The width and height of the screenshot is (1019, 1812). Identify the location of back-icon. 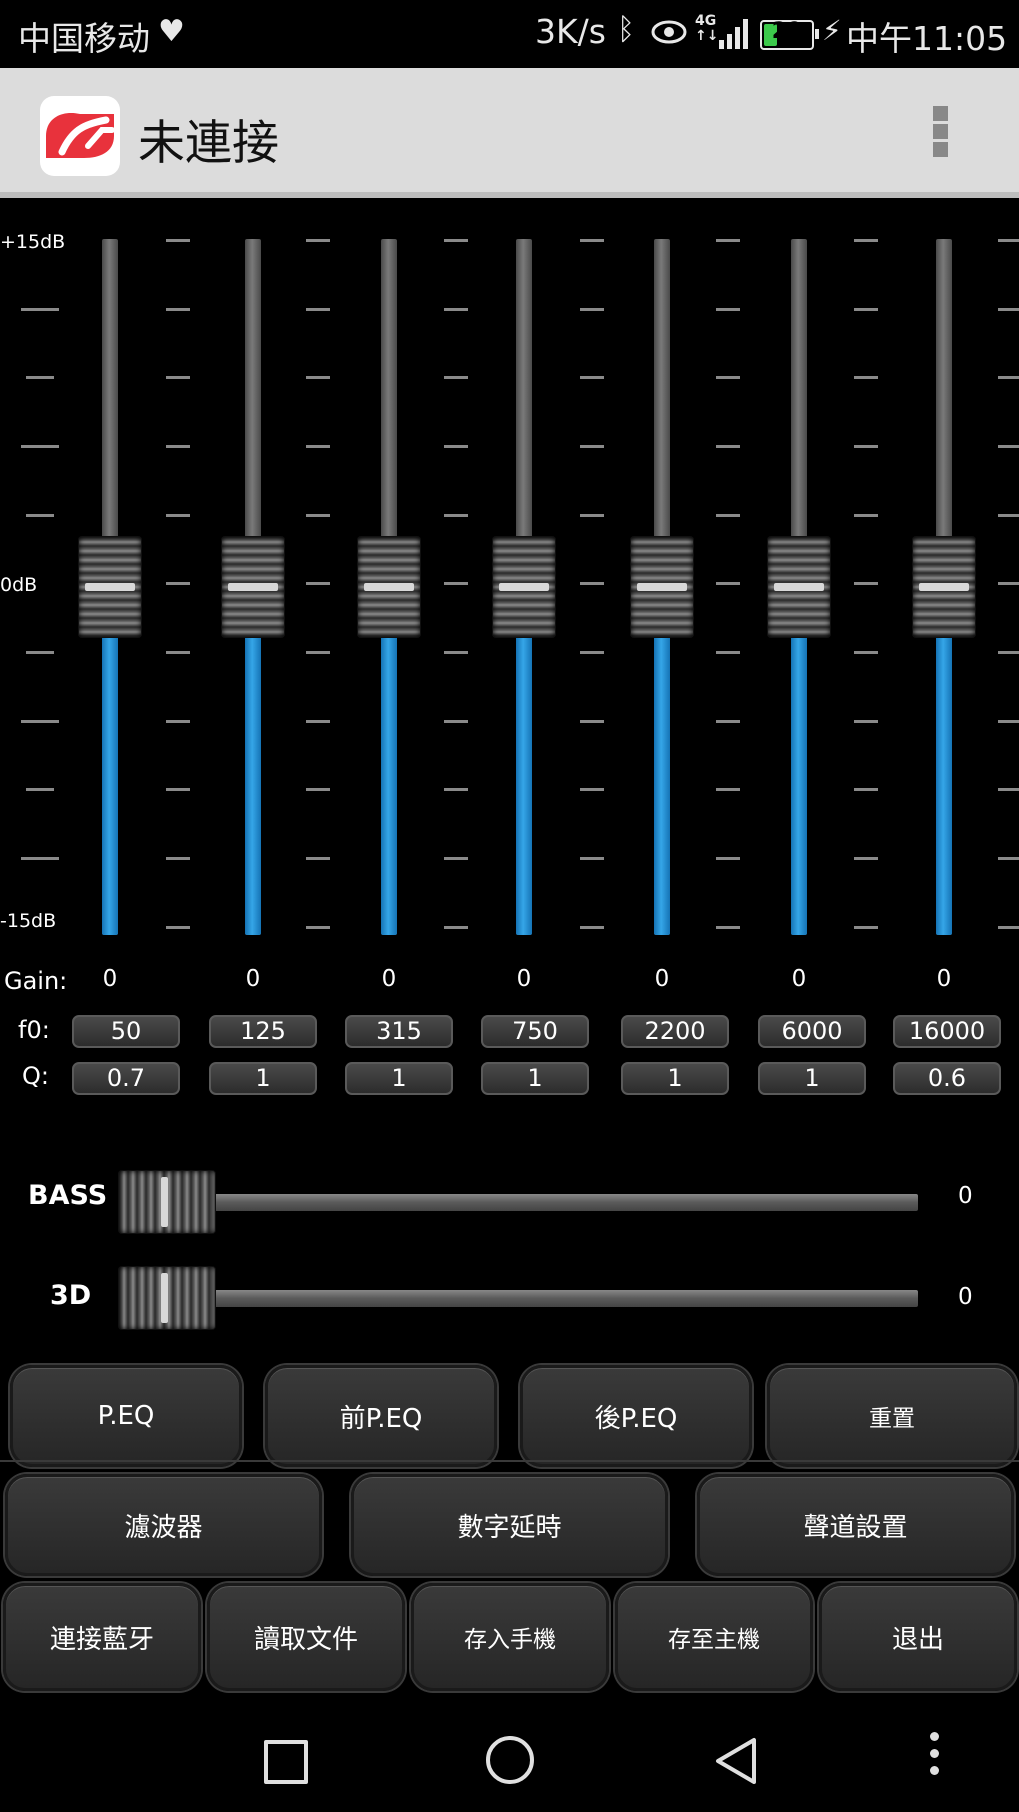
(736, 1763).